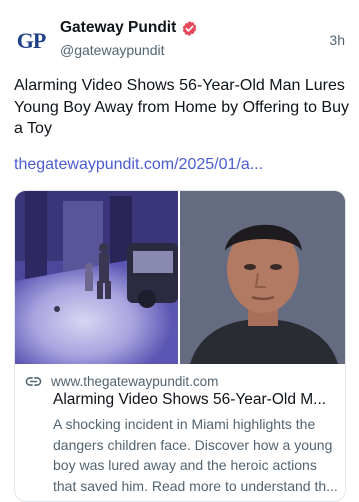  I want to click on author-name: Gateway Pundit, so click(118, 28).